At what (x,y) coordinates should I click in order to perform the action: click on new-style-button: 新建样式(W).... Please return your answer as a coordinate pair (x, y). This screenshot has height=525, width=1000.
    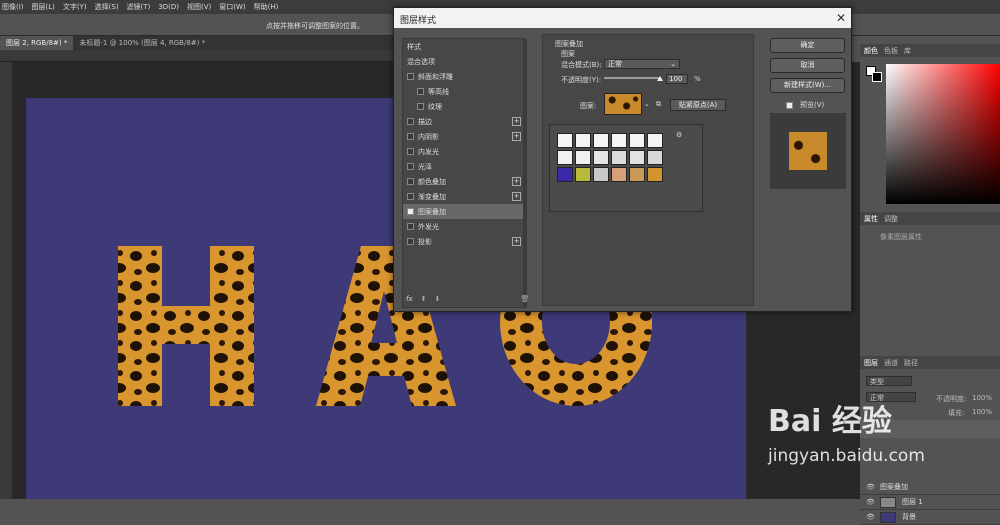
    Looking at the image, I should click on (807, 85).